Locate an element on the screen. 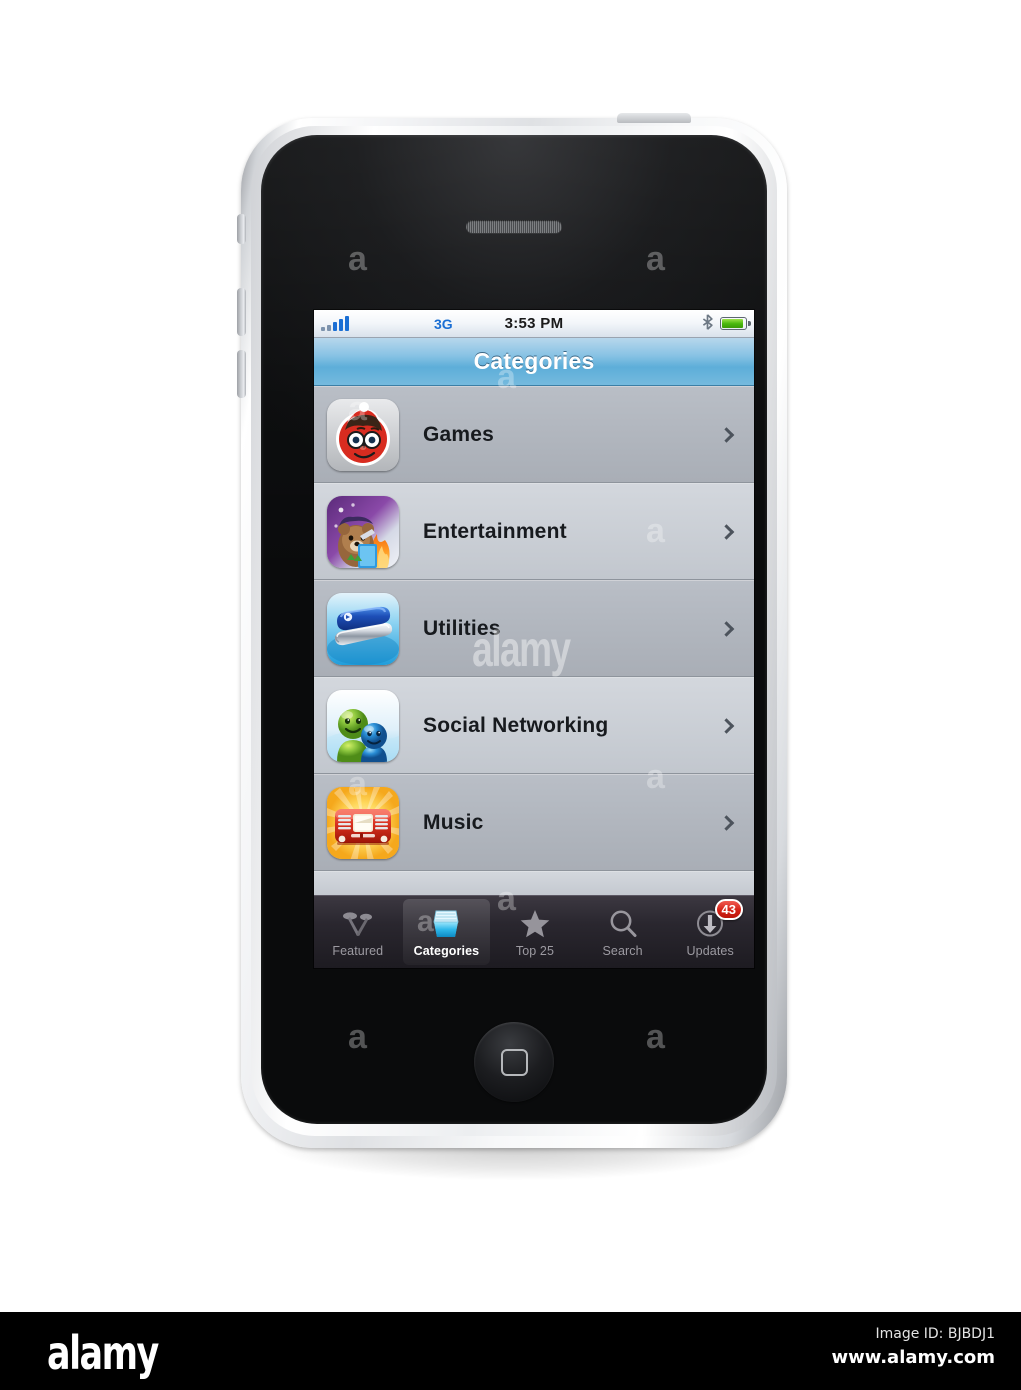  power-button is located at coordinates (654, 118).